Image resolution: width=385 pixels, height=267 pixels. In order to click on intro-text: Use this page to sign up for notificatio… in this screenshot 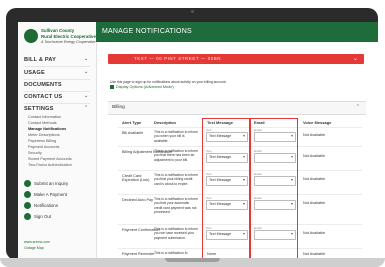, I will do `click(168, 82)`.